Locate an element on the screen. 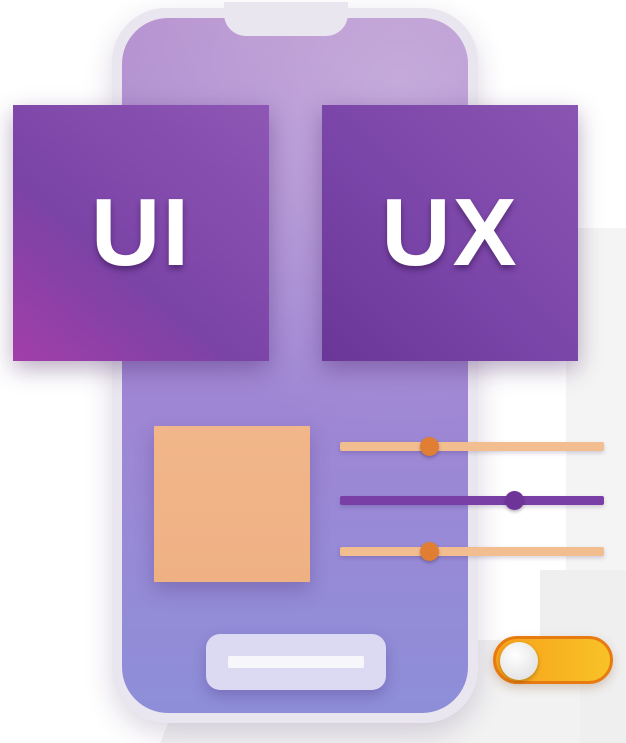 The image size is (626, 743). ux-tile-label: UX is located at coordinates (450, 232).